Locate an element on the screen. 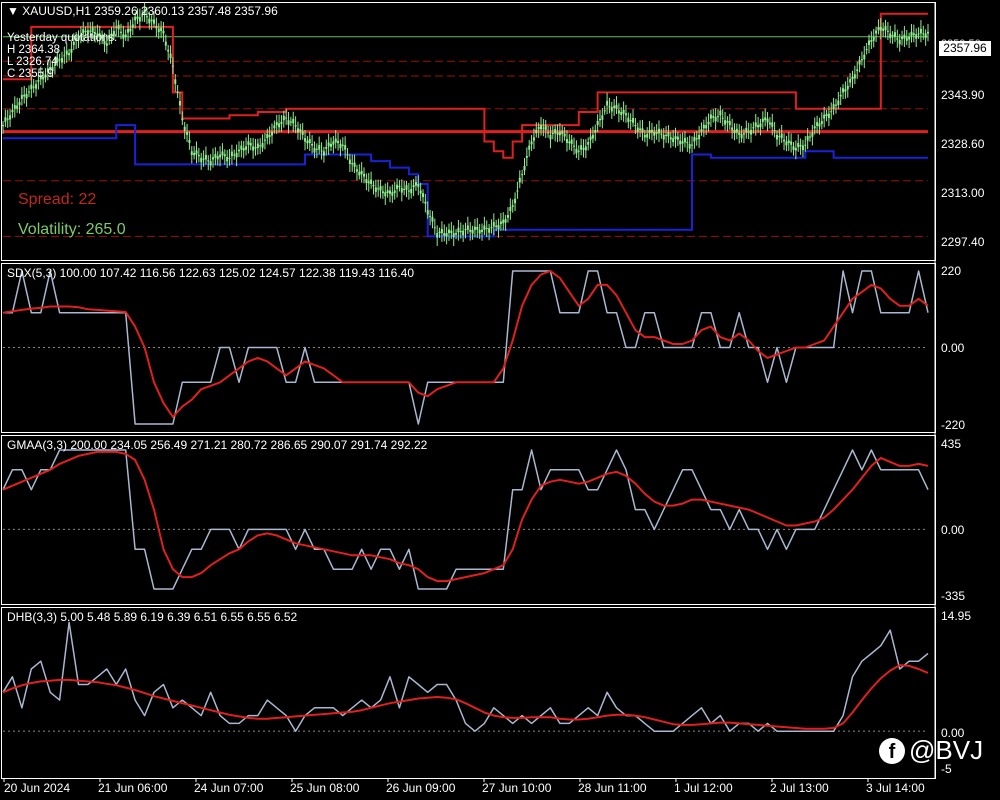  y-tick-main: 2313.00 is located at coordinates (963, 193).